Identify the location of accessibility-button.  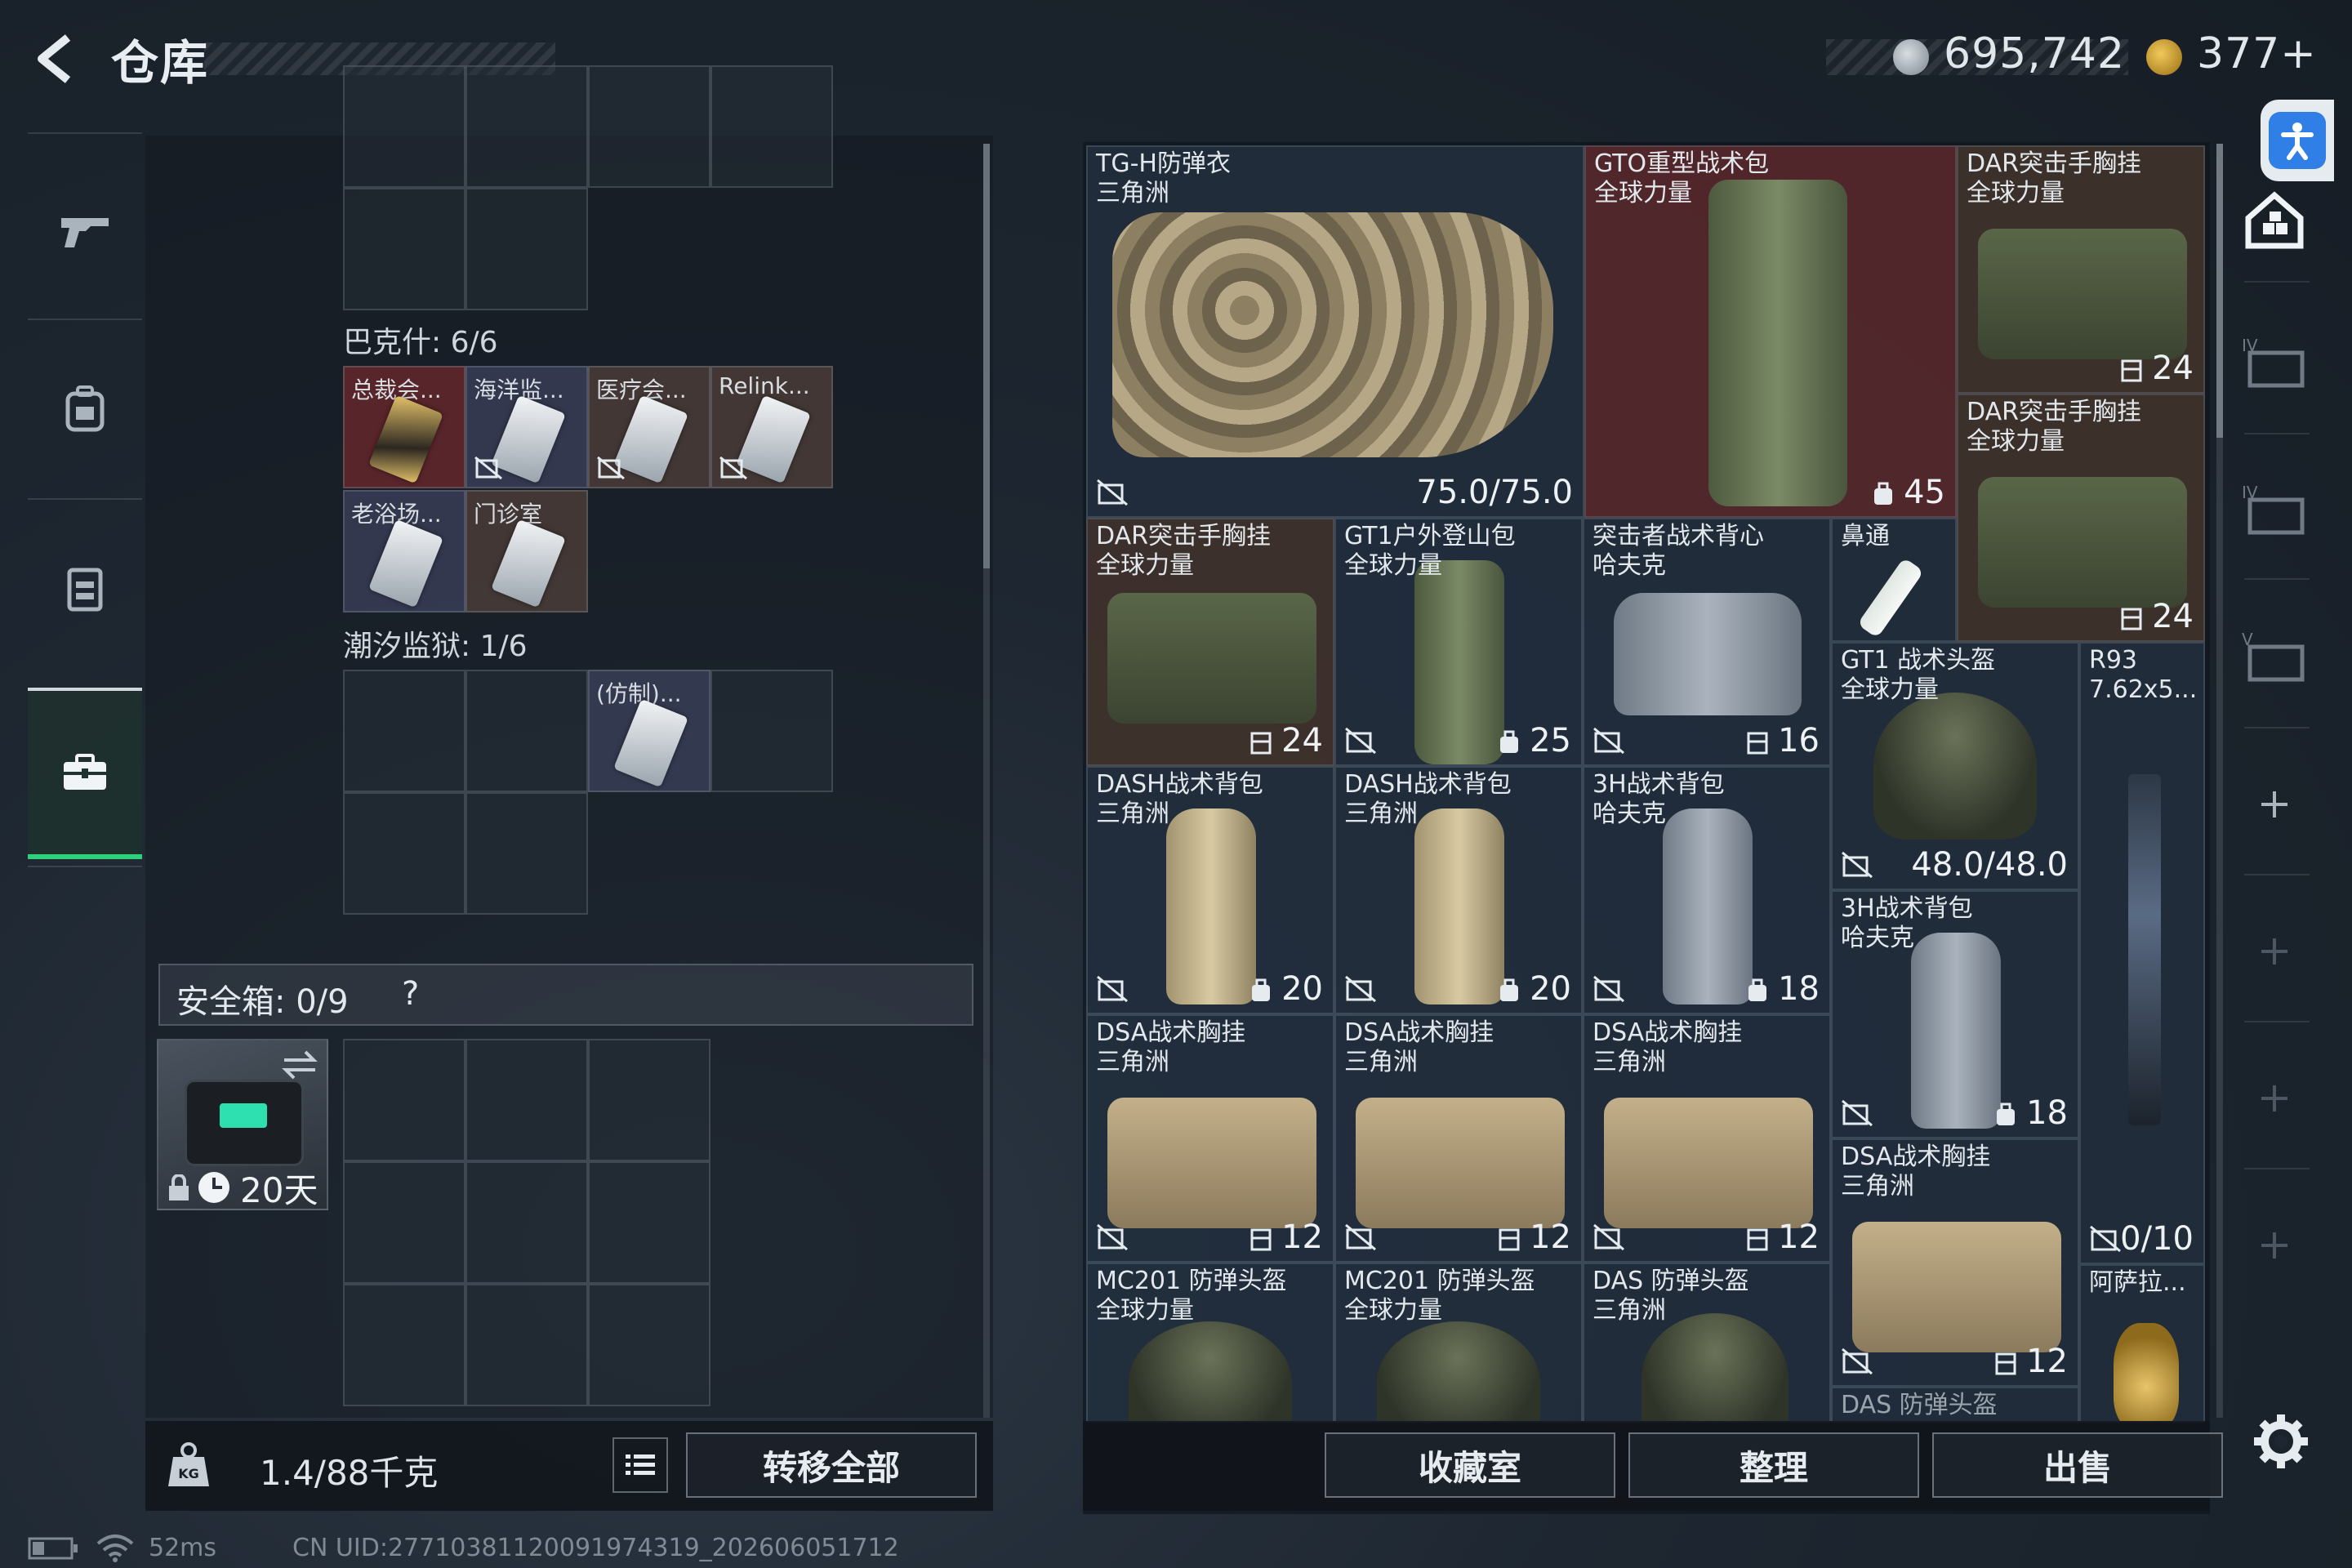
(2297, 140).